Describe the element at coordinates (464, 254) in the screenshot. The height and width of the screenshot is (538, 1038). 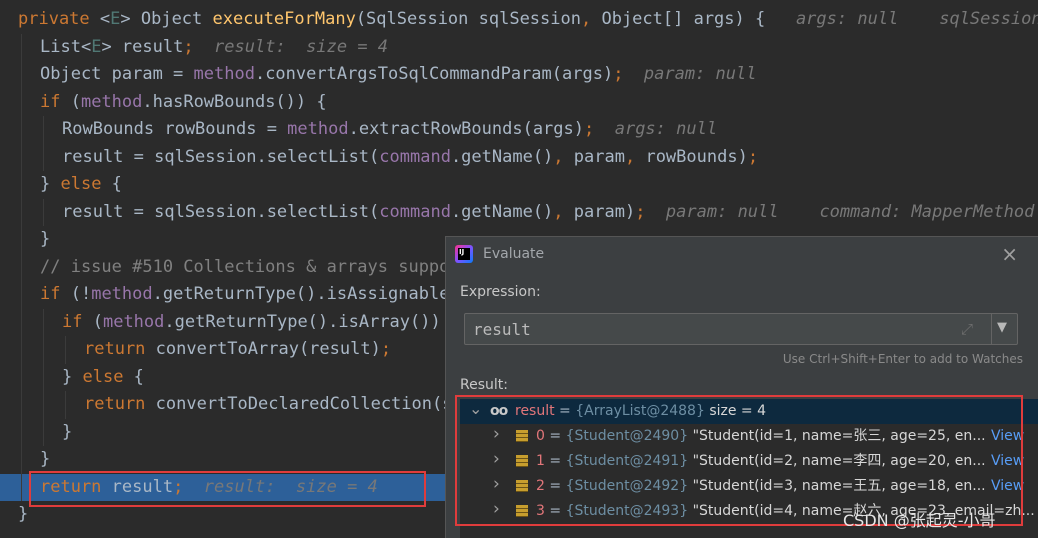
I see `intellij-logo-icon: IJ` at that location.